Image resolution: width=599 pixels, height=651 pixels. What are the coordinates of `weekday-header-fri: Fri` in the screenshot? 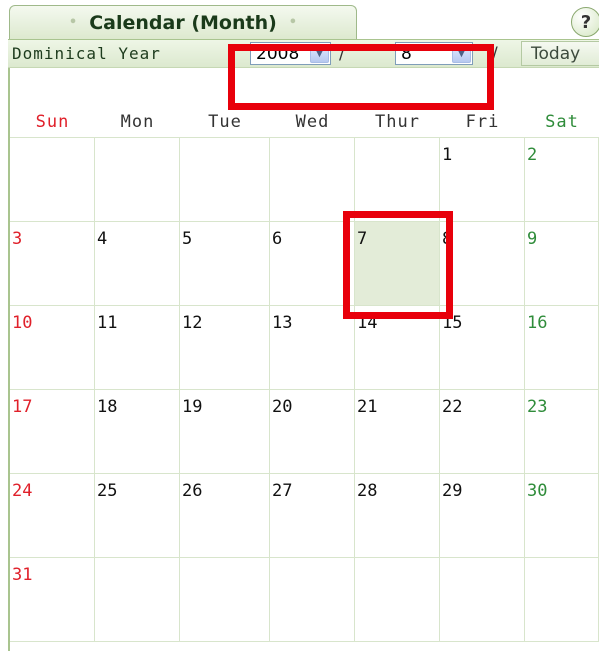 It's located at (482, 122).